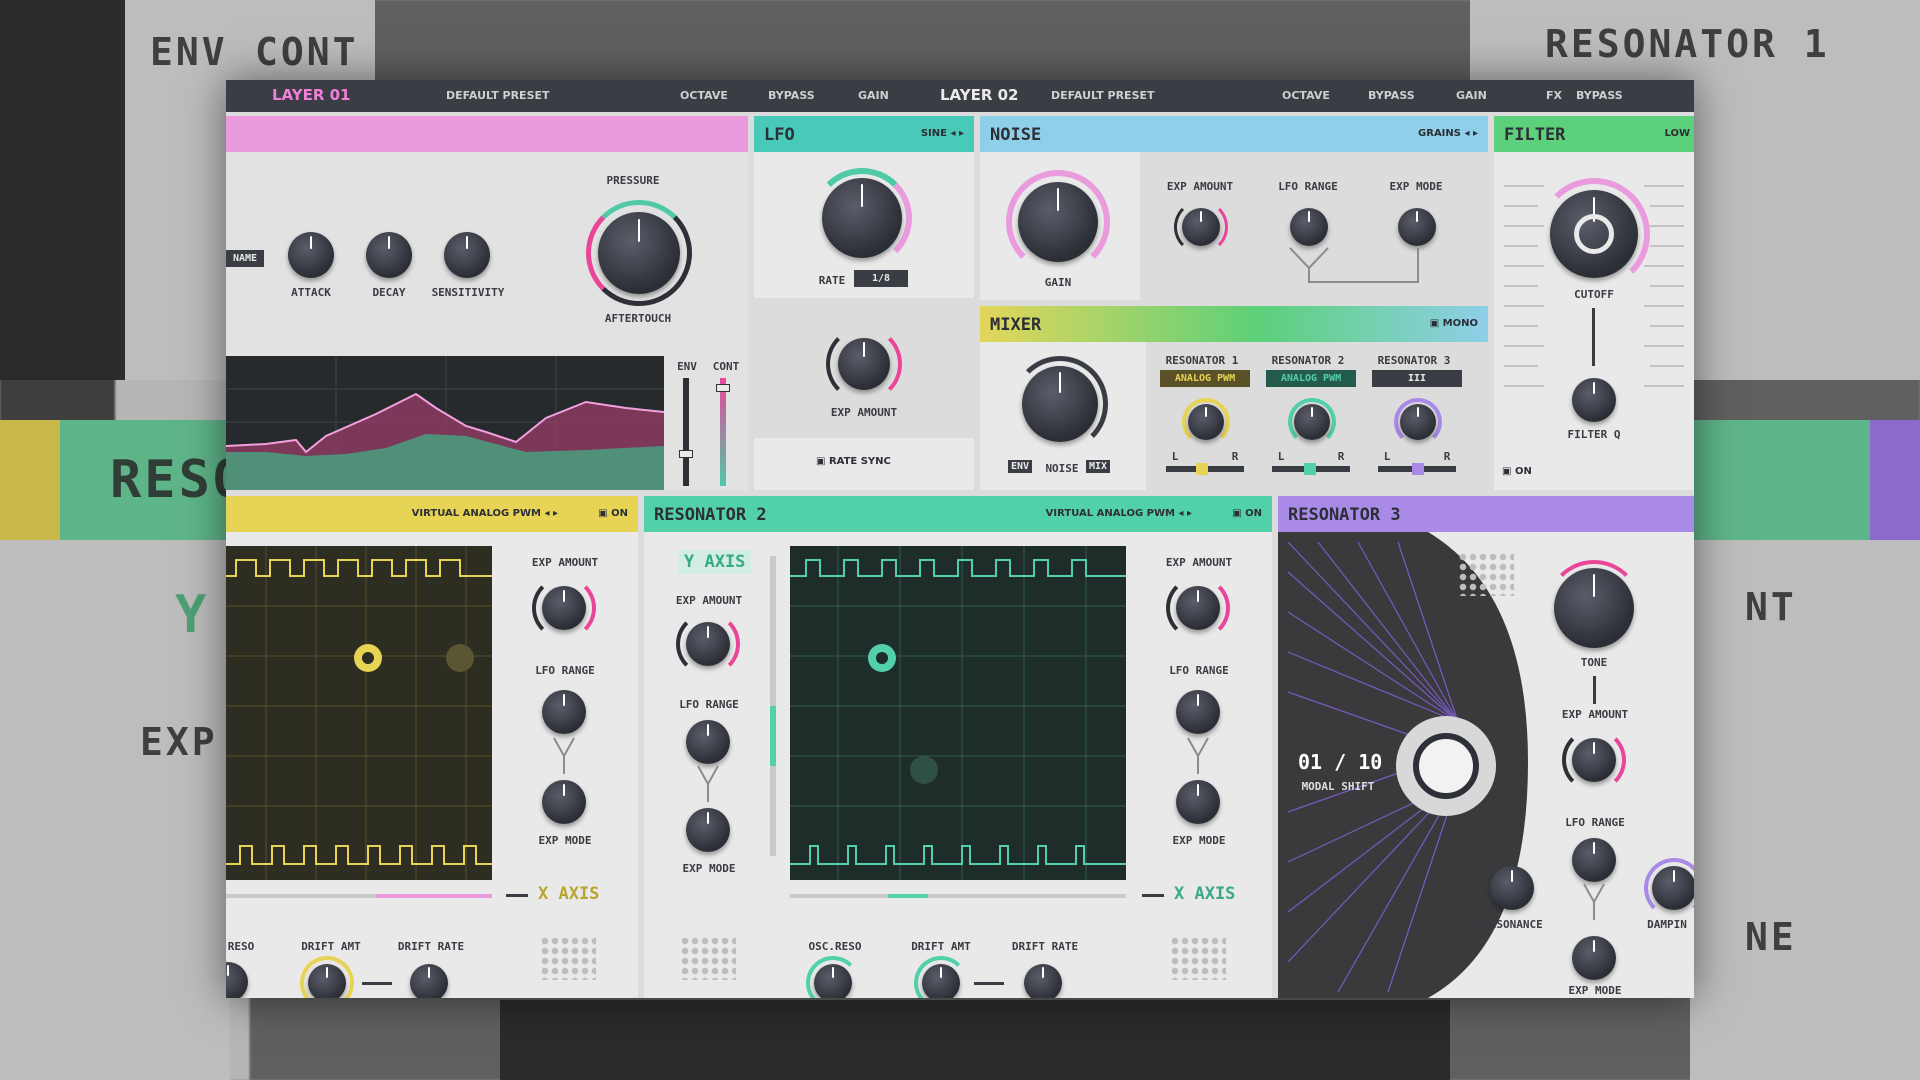  Describe the element at coordinates (467, 255) in the screenshot. I see `sensitivity-knob` at that location.